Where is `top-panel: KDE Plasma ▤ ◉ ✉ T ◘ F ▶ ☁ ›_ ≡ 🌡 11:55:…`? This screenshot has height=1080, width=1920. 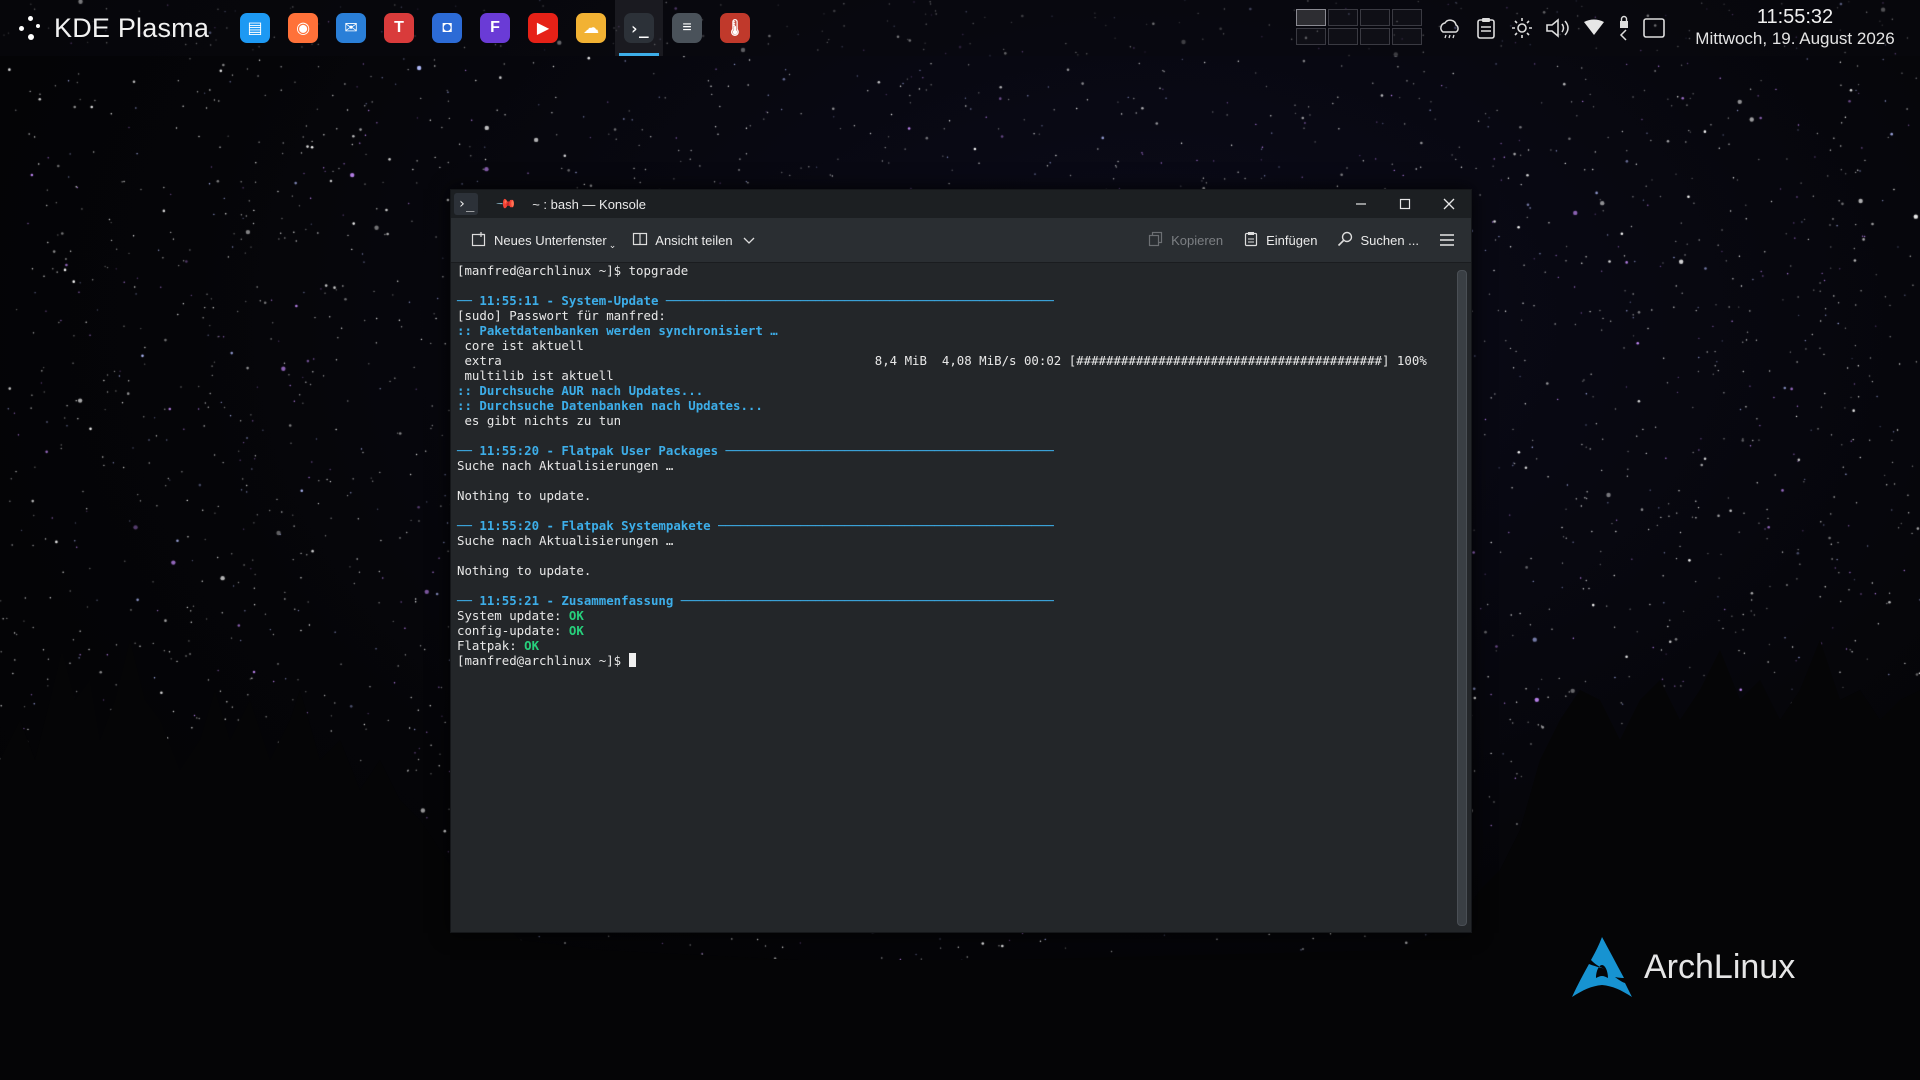 top-panel: KDE Plasma ▤ ◉ ✉ T ◘ F ▶ ☁ ›_ ≡ 🌡 11:55:… is located at coordinates (960, 28).